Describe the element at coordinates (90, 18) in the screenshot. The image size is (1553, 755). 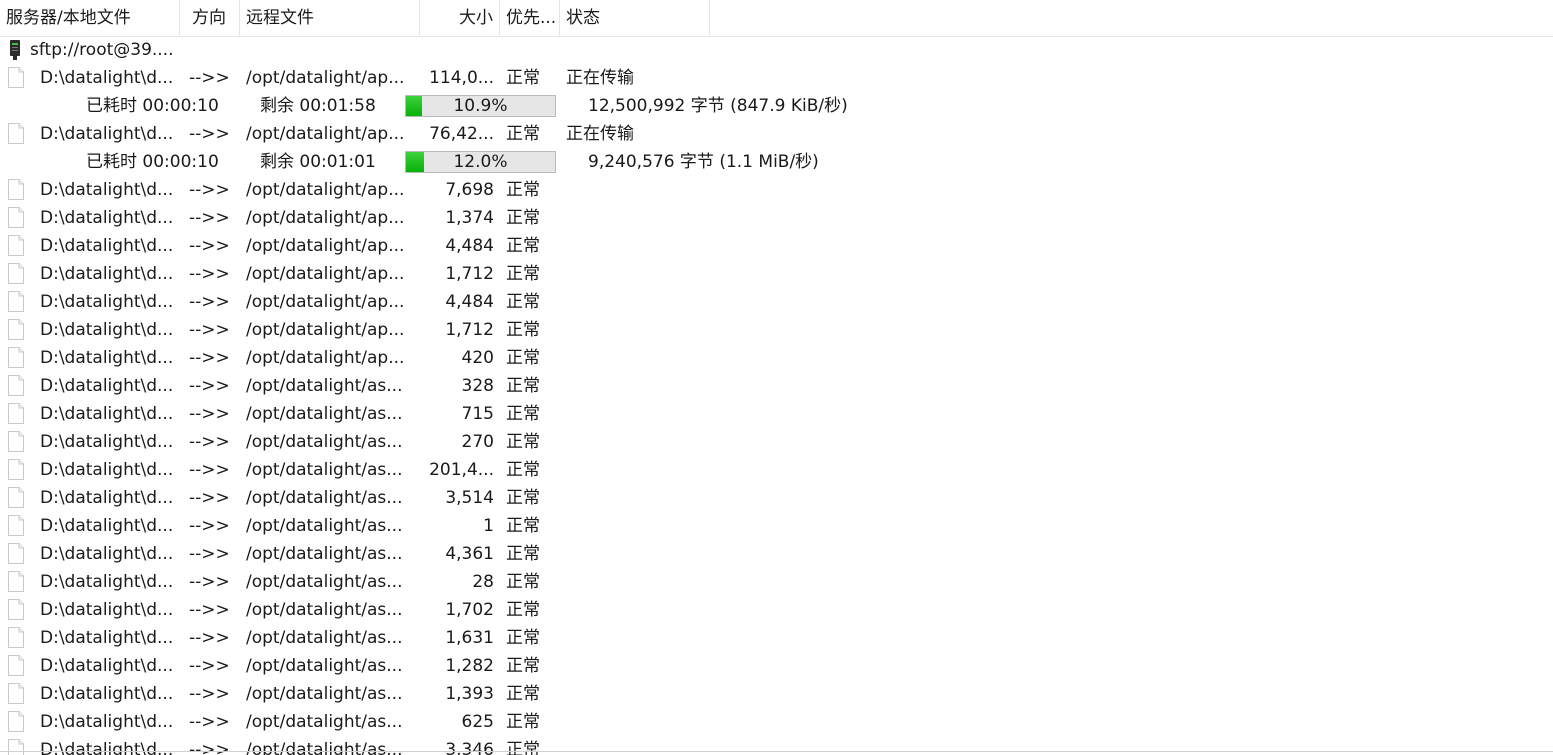
I see `column-header-server: 服务器/本地文件` at that location.